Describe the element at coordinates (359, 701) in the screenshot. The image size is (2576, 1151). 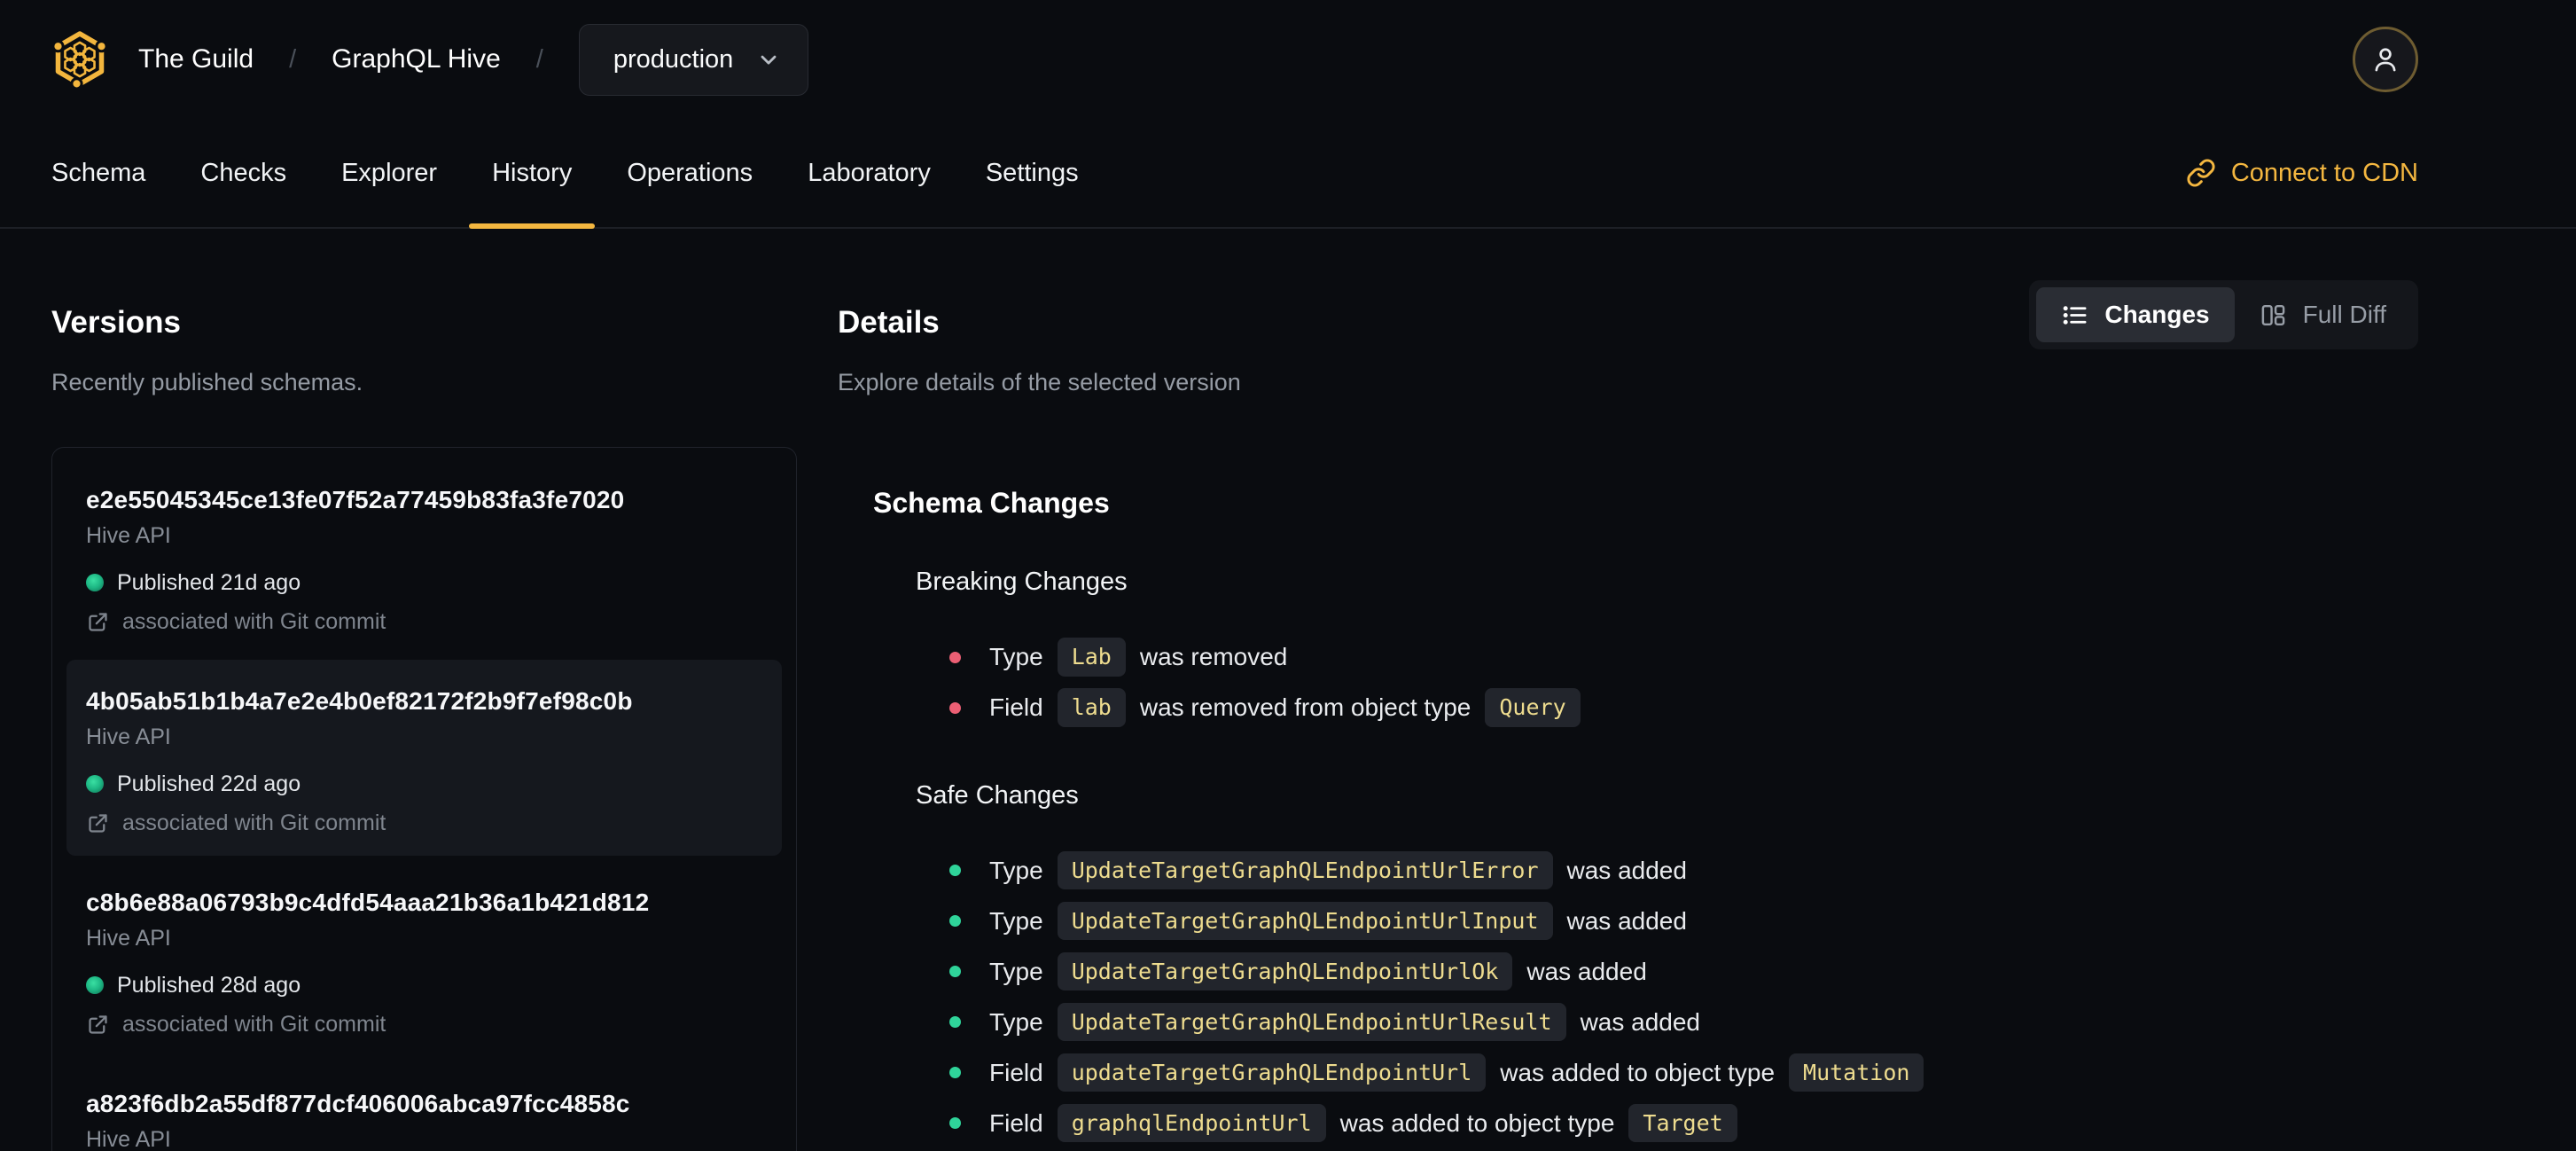
I see `version-hash: 4b05ab51b1b4a7e2e4b0ef82172f2b9f7ef98c0b` at that location.